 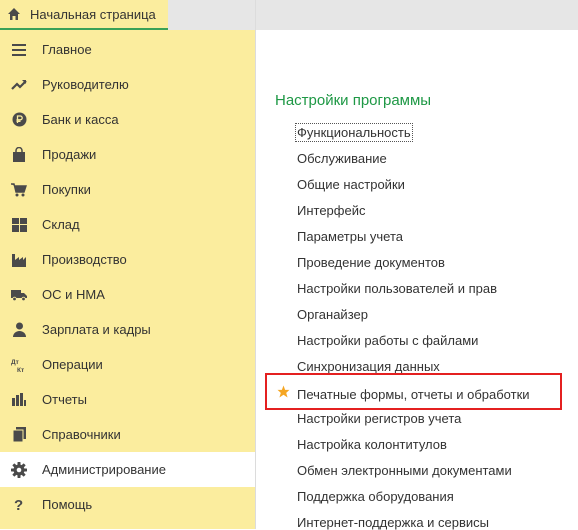 What do you see at coordinates (19, 435) in the screenshot?
I see `books-icon` at bounding box center [19, 435].